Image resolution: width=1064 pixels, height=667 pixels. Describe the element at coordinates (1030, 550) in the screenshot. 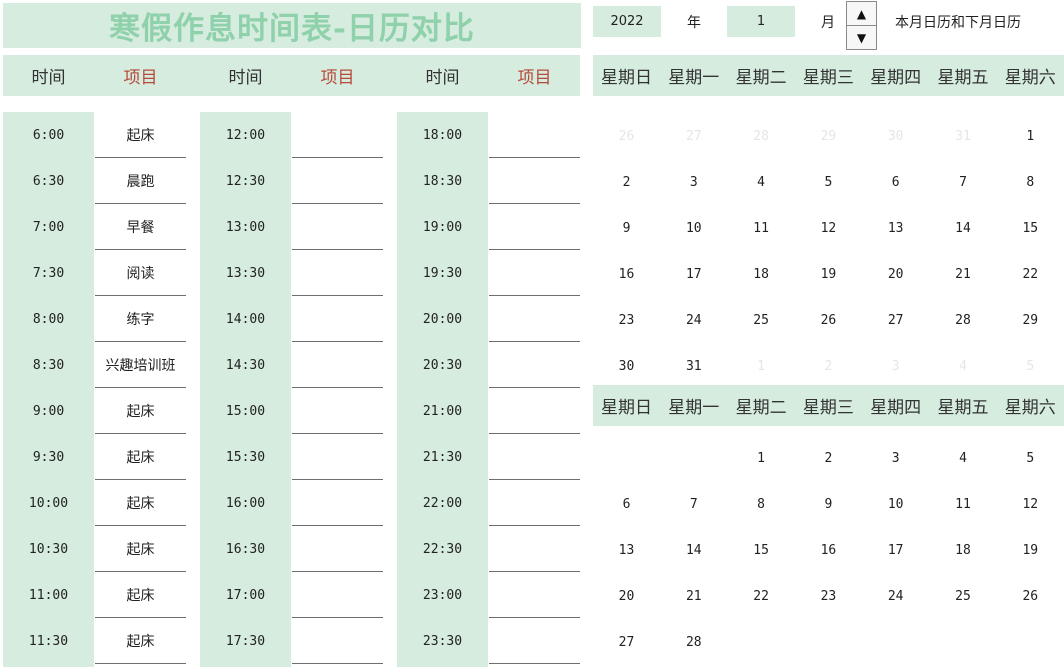

I see `calendar-day: 19` at that location.